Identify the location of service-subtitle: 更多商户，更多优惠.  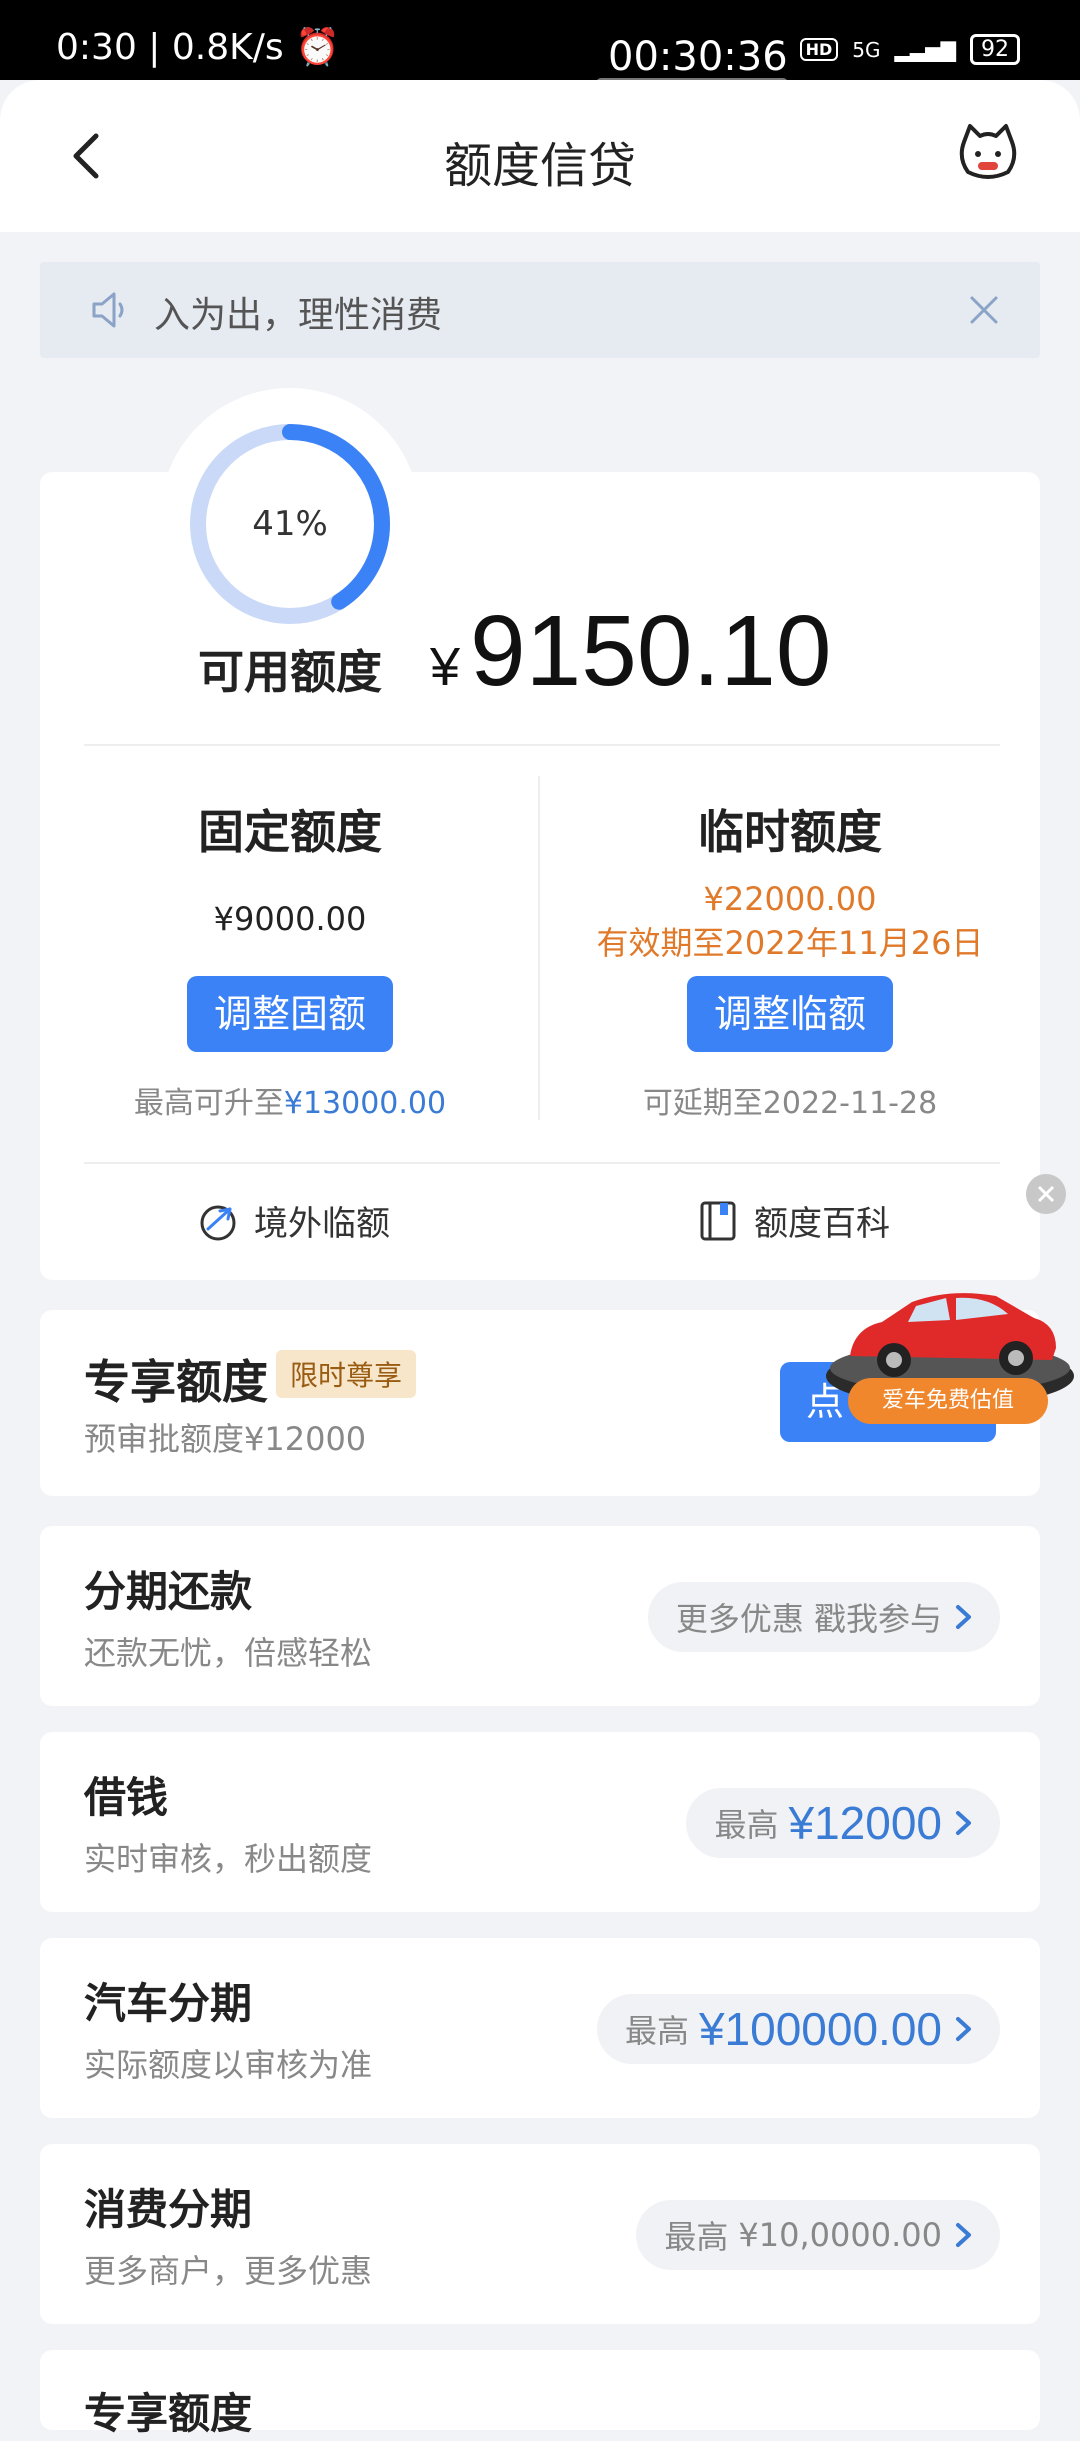
(228, 2271).